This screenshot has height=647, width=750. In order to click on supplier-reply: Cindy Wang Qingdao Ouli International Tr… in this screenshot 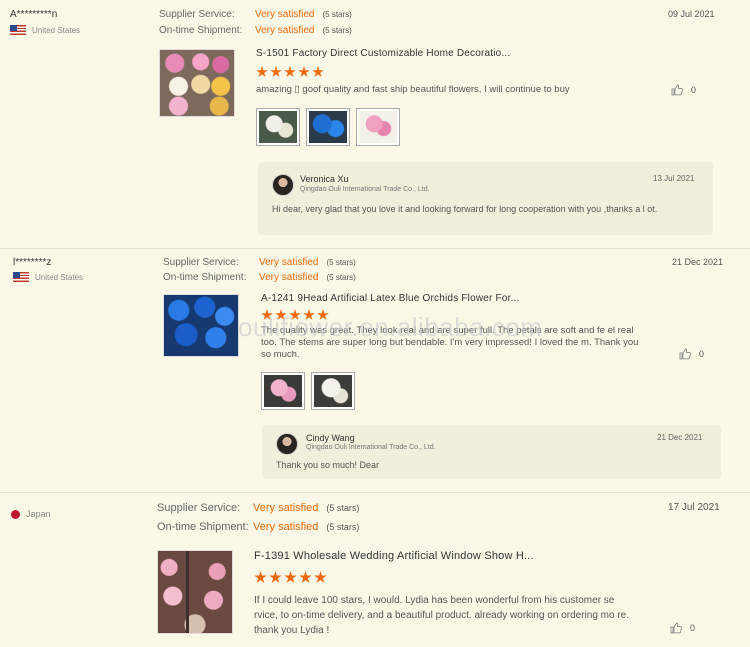, I will do `click(491, 452)`.